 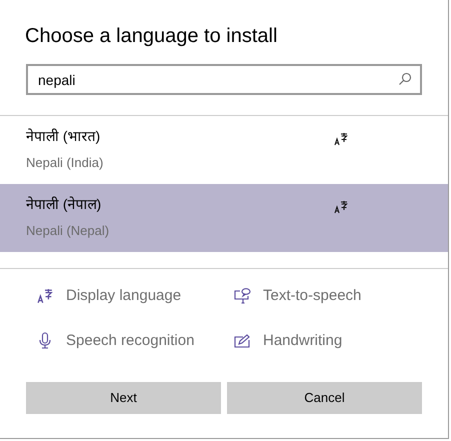 I want to click on language-native-name: नेपाली (नेपाल), so click(x=64, y=204).